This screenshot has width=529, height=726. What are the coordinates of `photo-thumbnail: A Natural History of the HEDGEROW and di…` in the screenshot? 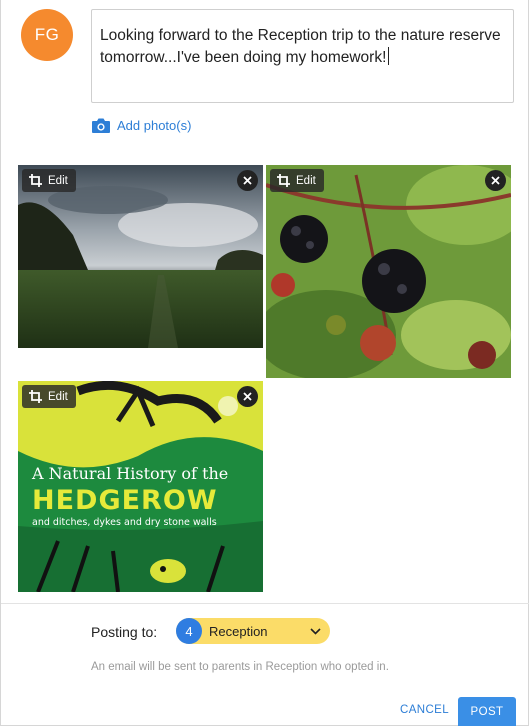 It's located at (140, 486).